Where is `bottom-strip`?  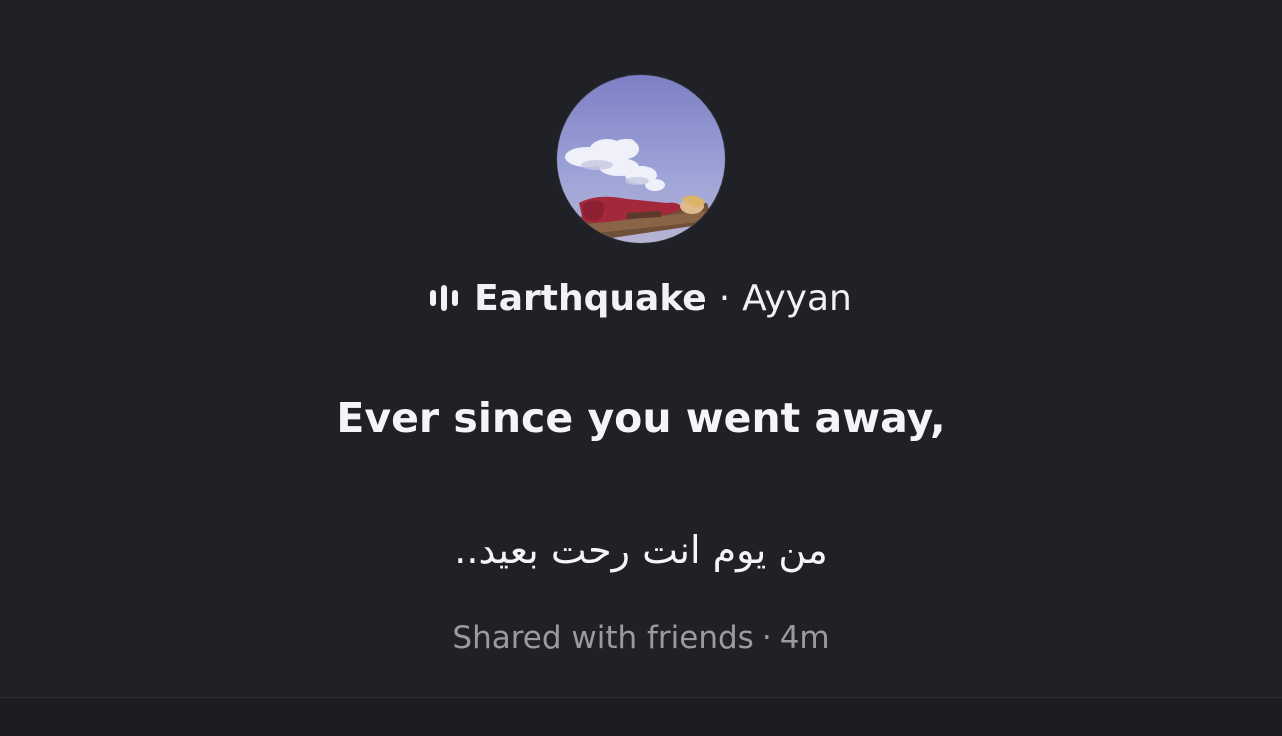 bottom-strip is located at coordinates (641, 717).